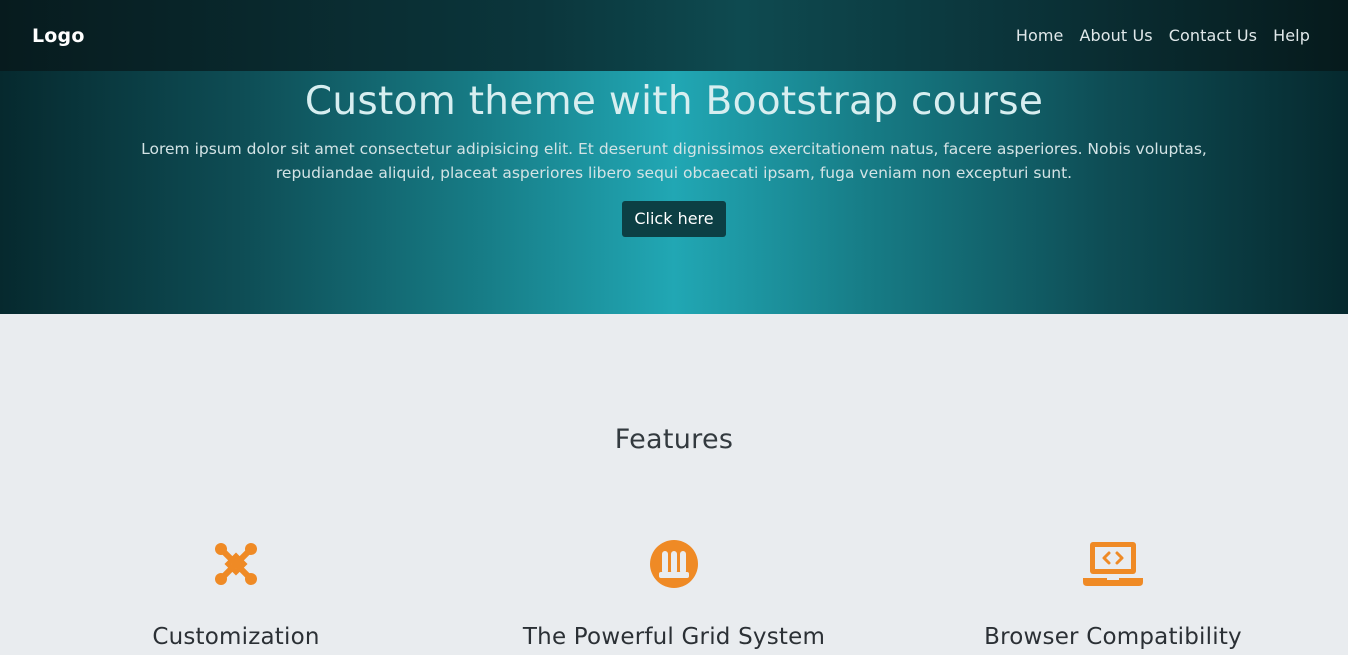  What do you see at coordinates (674, 35) in the screenshot?
I see `top-navbar: Logo Home About Us Contact Us Help` at bounding box center [674, 35].